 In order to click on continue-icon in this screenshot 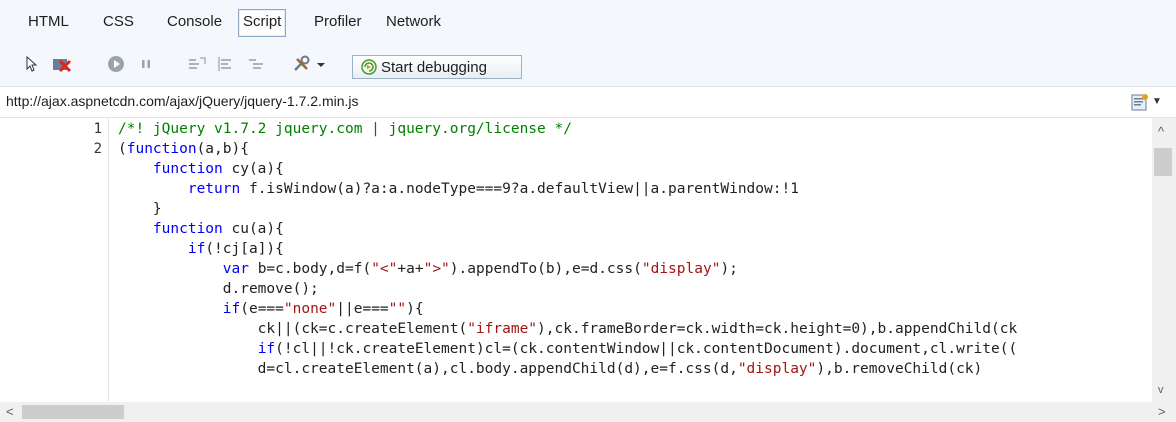, I will do `click(116, 64)`.